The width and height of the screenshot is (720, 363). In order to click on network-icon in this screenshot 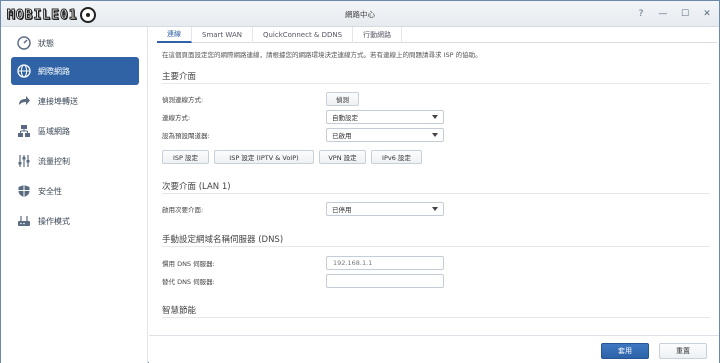, I will do `click(24, 131)`.